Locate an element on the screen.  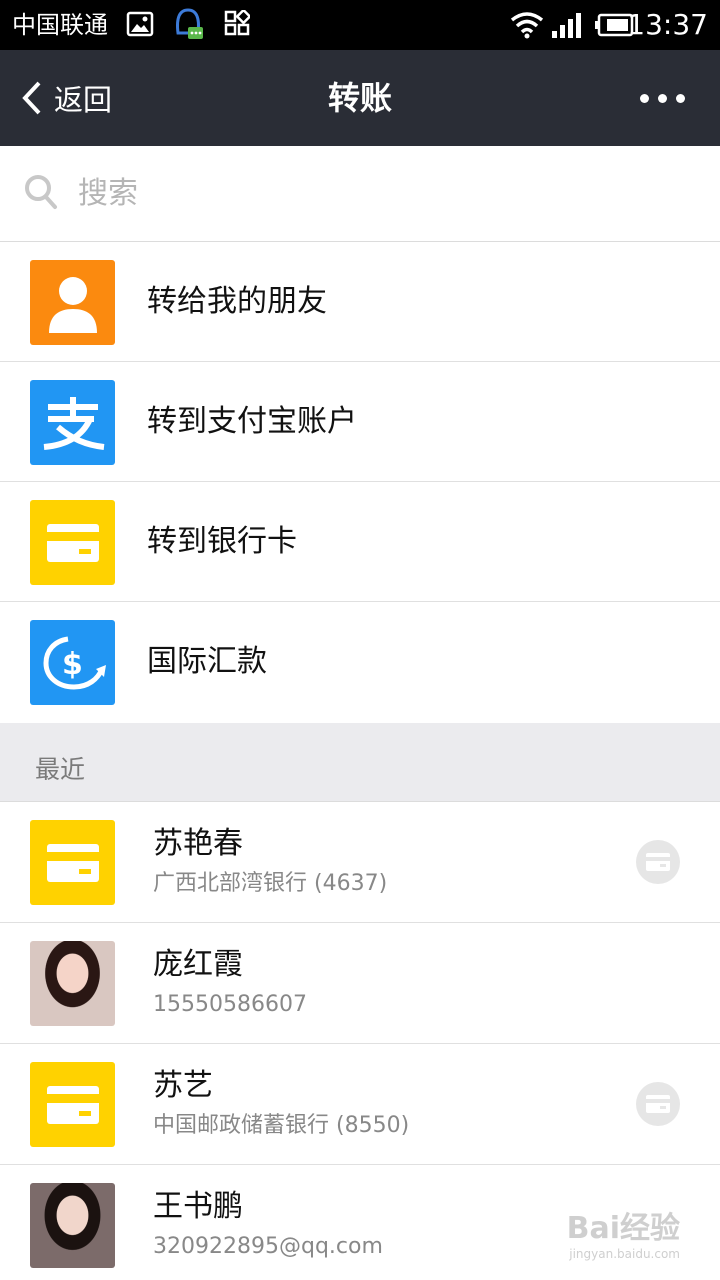
watermark-url: jingyan.baidu.com is located at coordinates (624, 1254).